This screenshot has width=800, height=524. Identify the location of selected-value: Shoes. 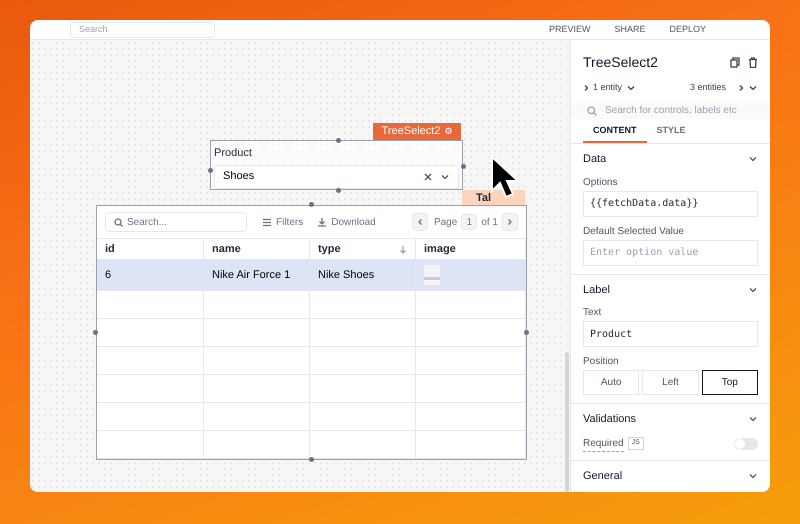
(239, 176).